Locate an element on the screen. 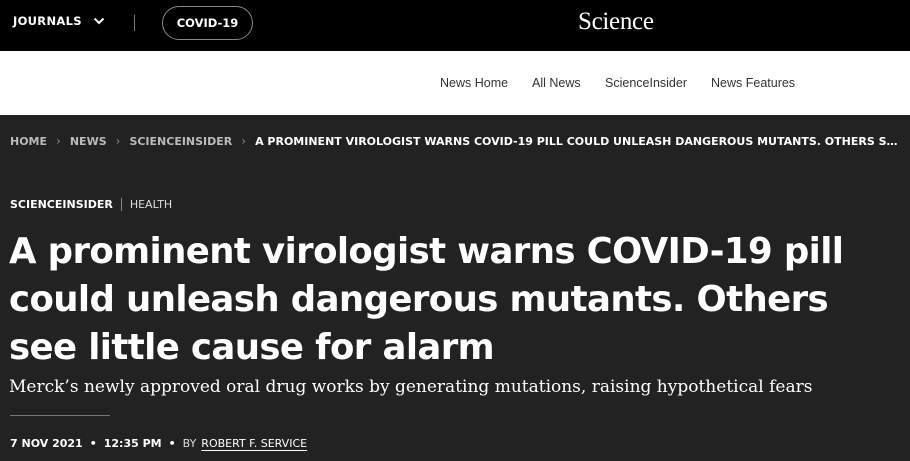 This screenshot has width=910, height=461. breadcrumb-news: NEWS is located at coordinates (88, 141).